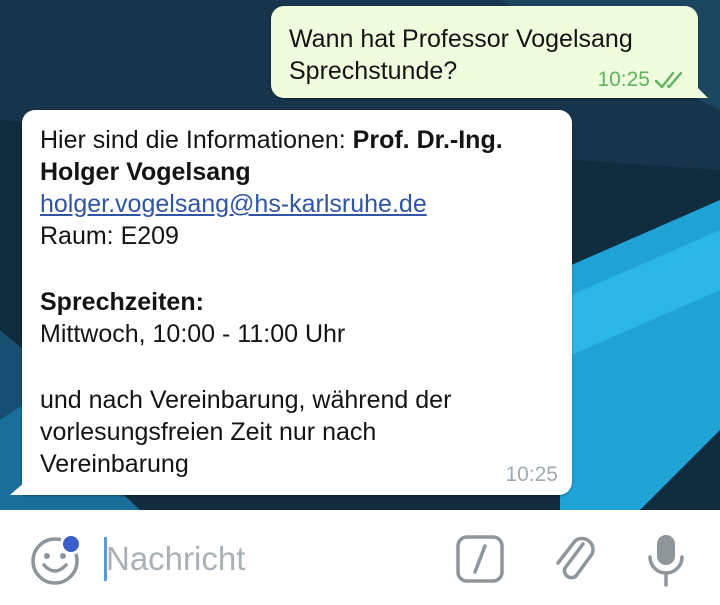 The width and height of the screenshot is (720, 605). Describe the element at coordinates (193, 334) in the screenshot. I see `hours-text: Mittwoch, 10:00 - 11:00 Uhr` at that location.